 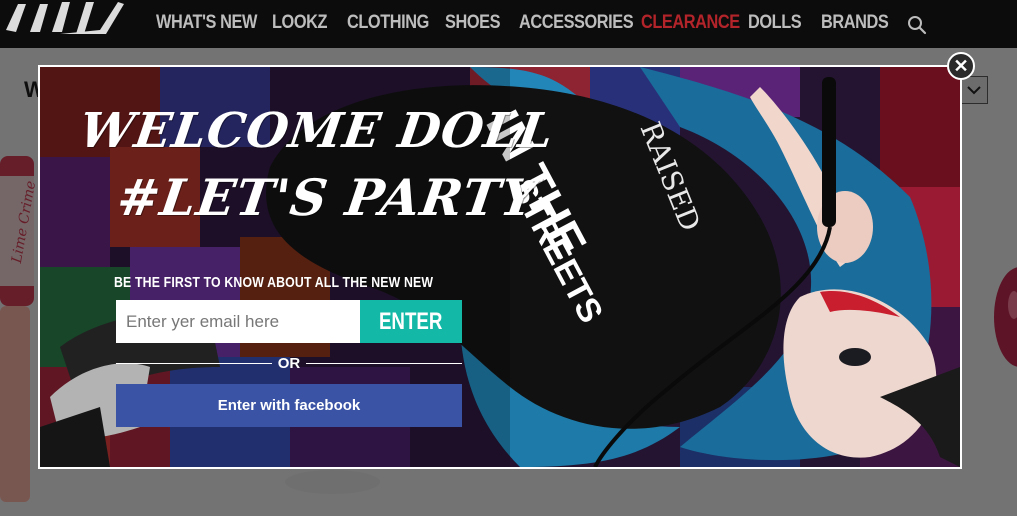 What do you see at coordinates (238, 321) in the screenshot?
I see `email-field` at bounding box center [238, 321].